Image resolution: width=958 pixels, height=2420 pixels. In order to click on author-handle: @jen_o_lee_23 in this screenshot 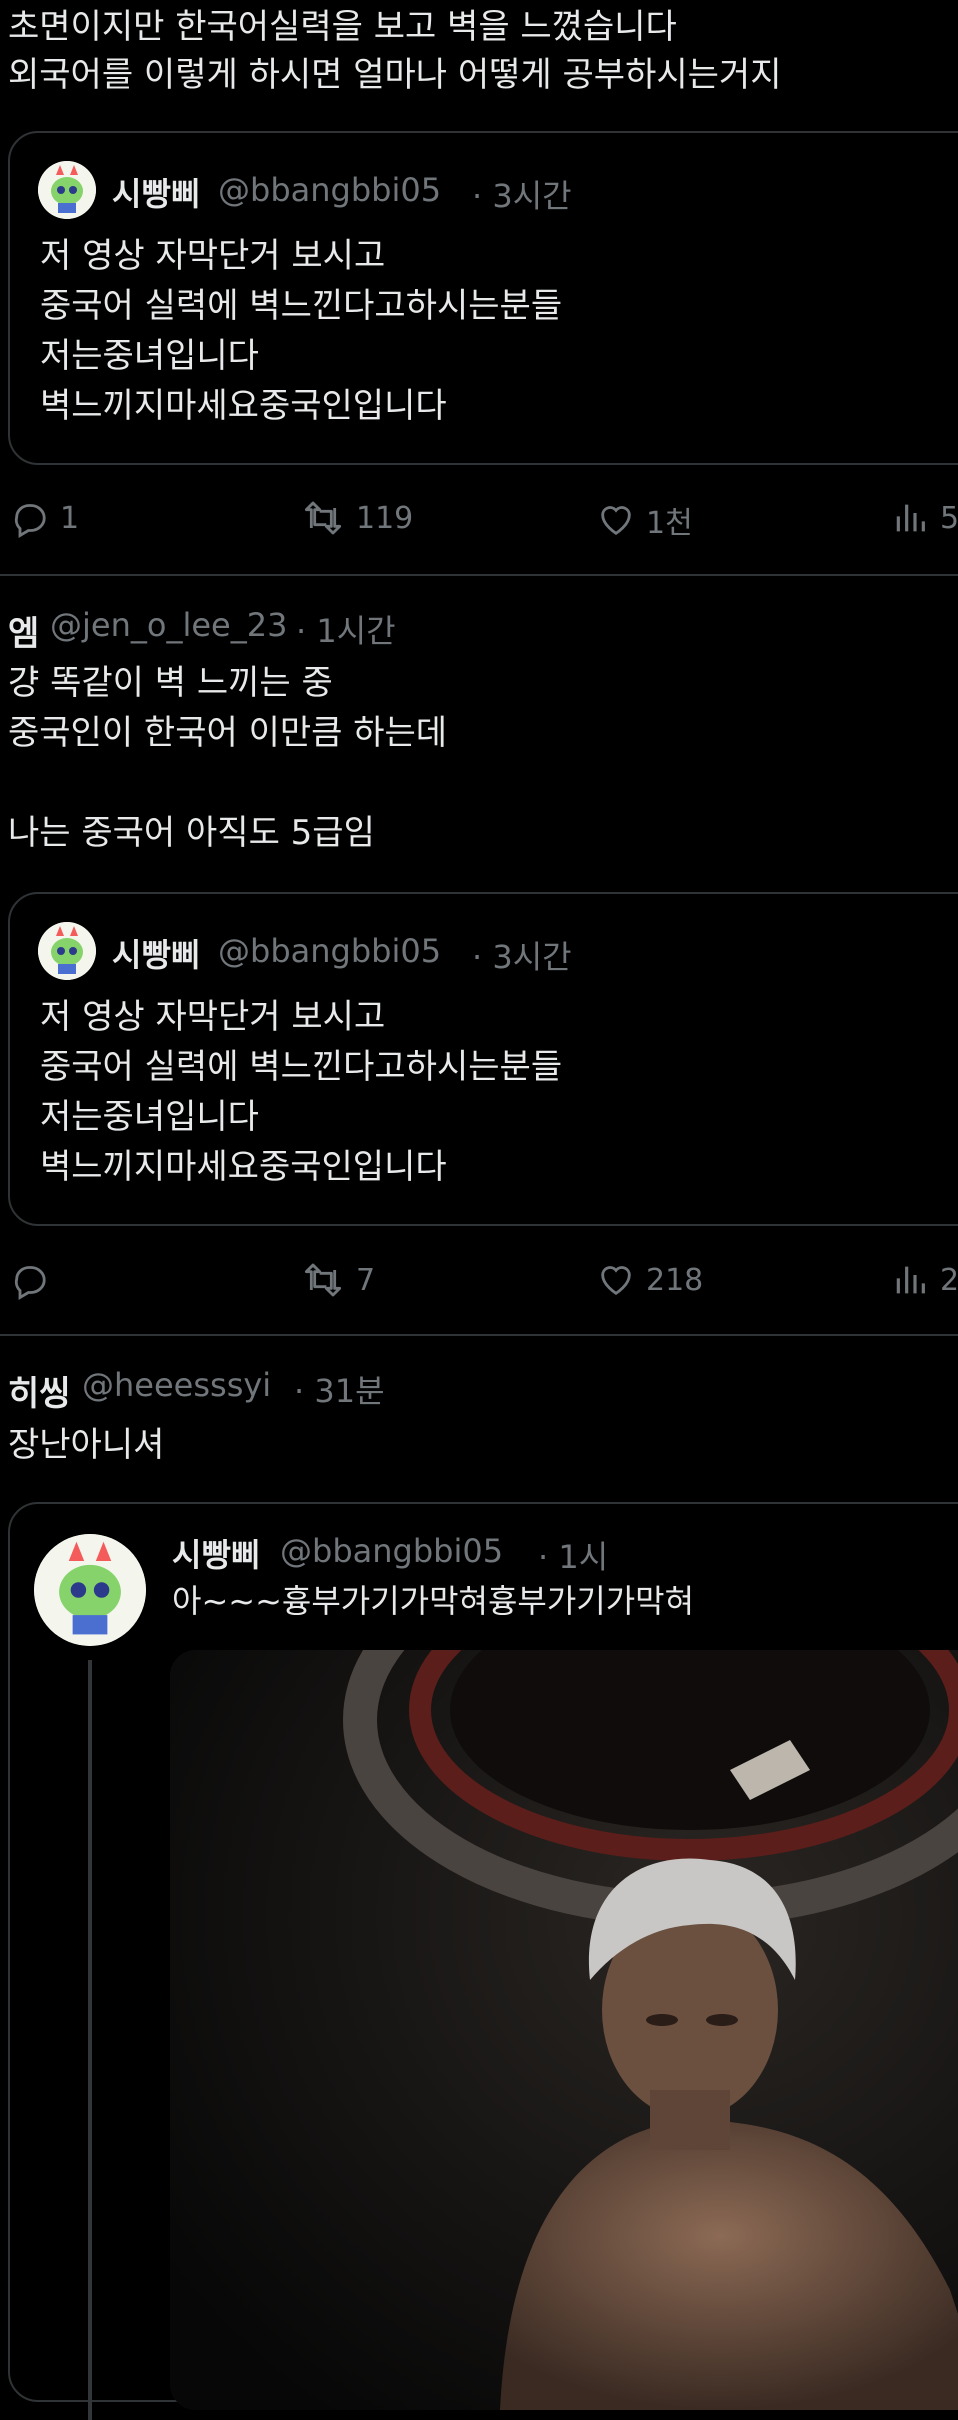, I will do `click(168, 625)`.